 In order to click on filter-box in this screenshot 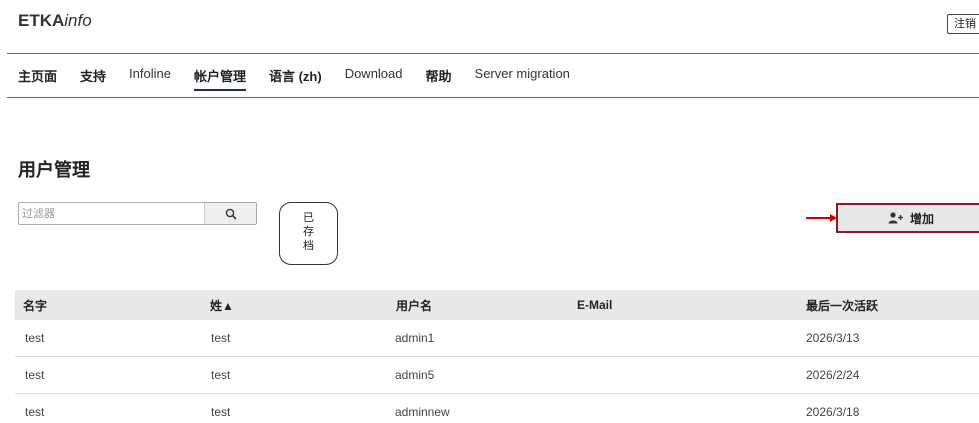, I will do `click(137, 213)`.